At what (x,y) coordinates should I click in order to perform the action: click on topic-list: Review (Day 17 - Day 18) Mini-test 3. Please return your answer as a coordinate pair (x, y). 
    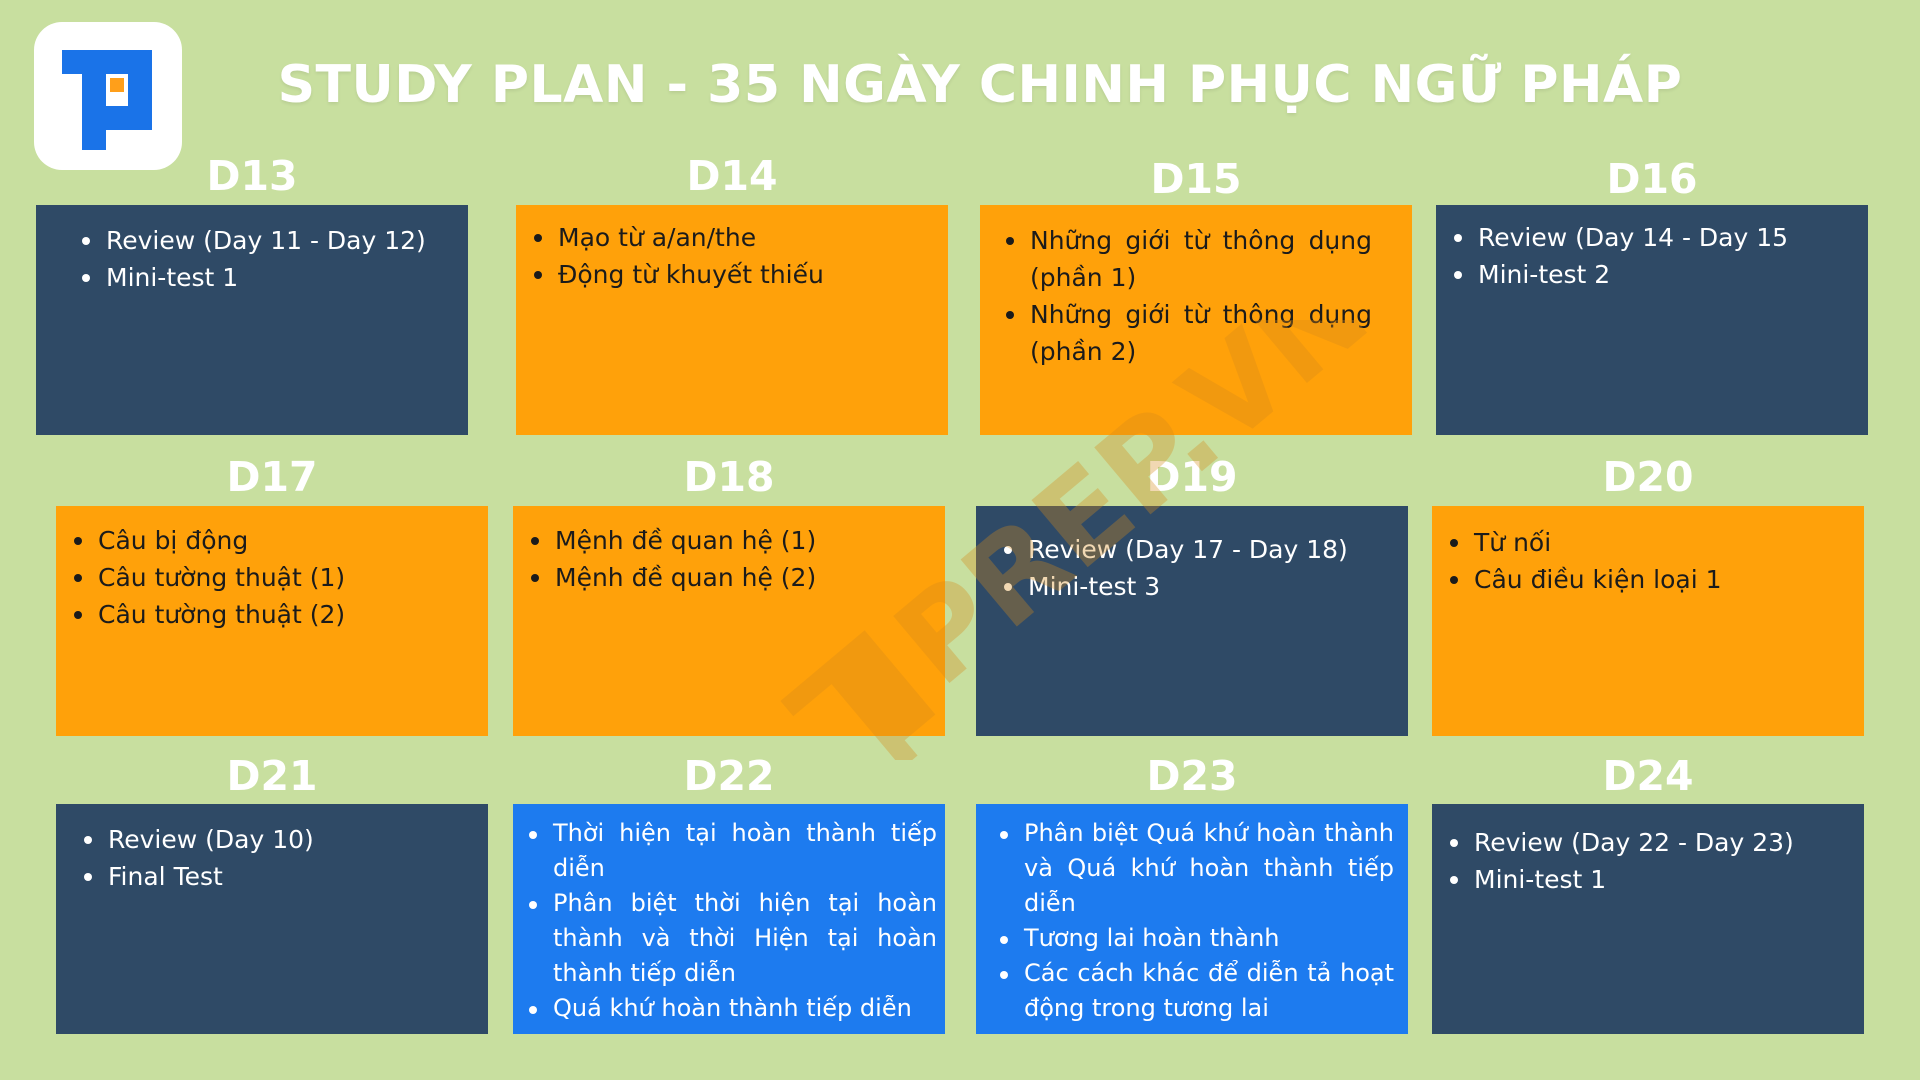
    Looking at the image, I should click on (1187, 568).